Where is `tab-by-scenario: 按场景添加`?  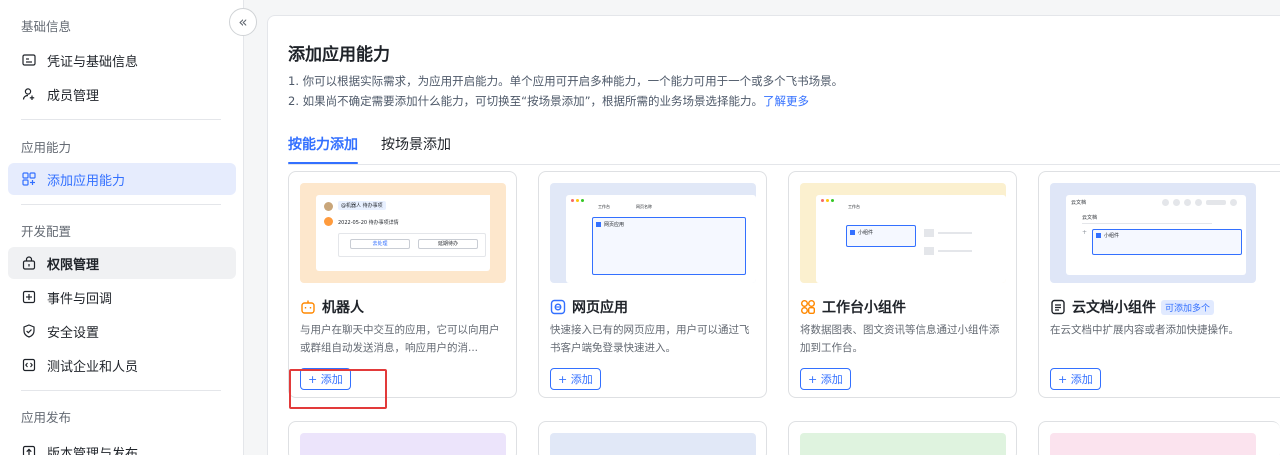
tab-by-scenario: 按场景添加 is located at coordinates (416, 149).